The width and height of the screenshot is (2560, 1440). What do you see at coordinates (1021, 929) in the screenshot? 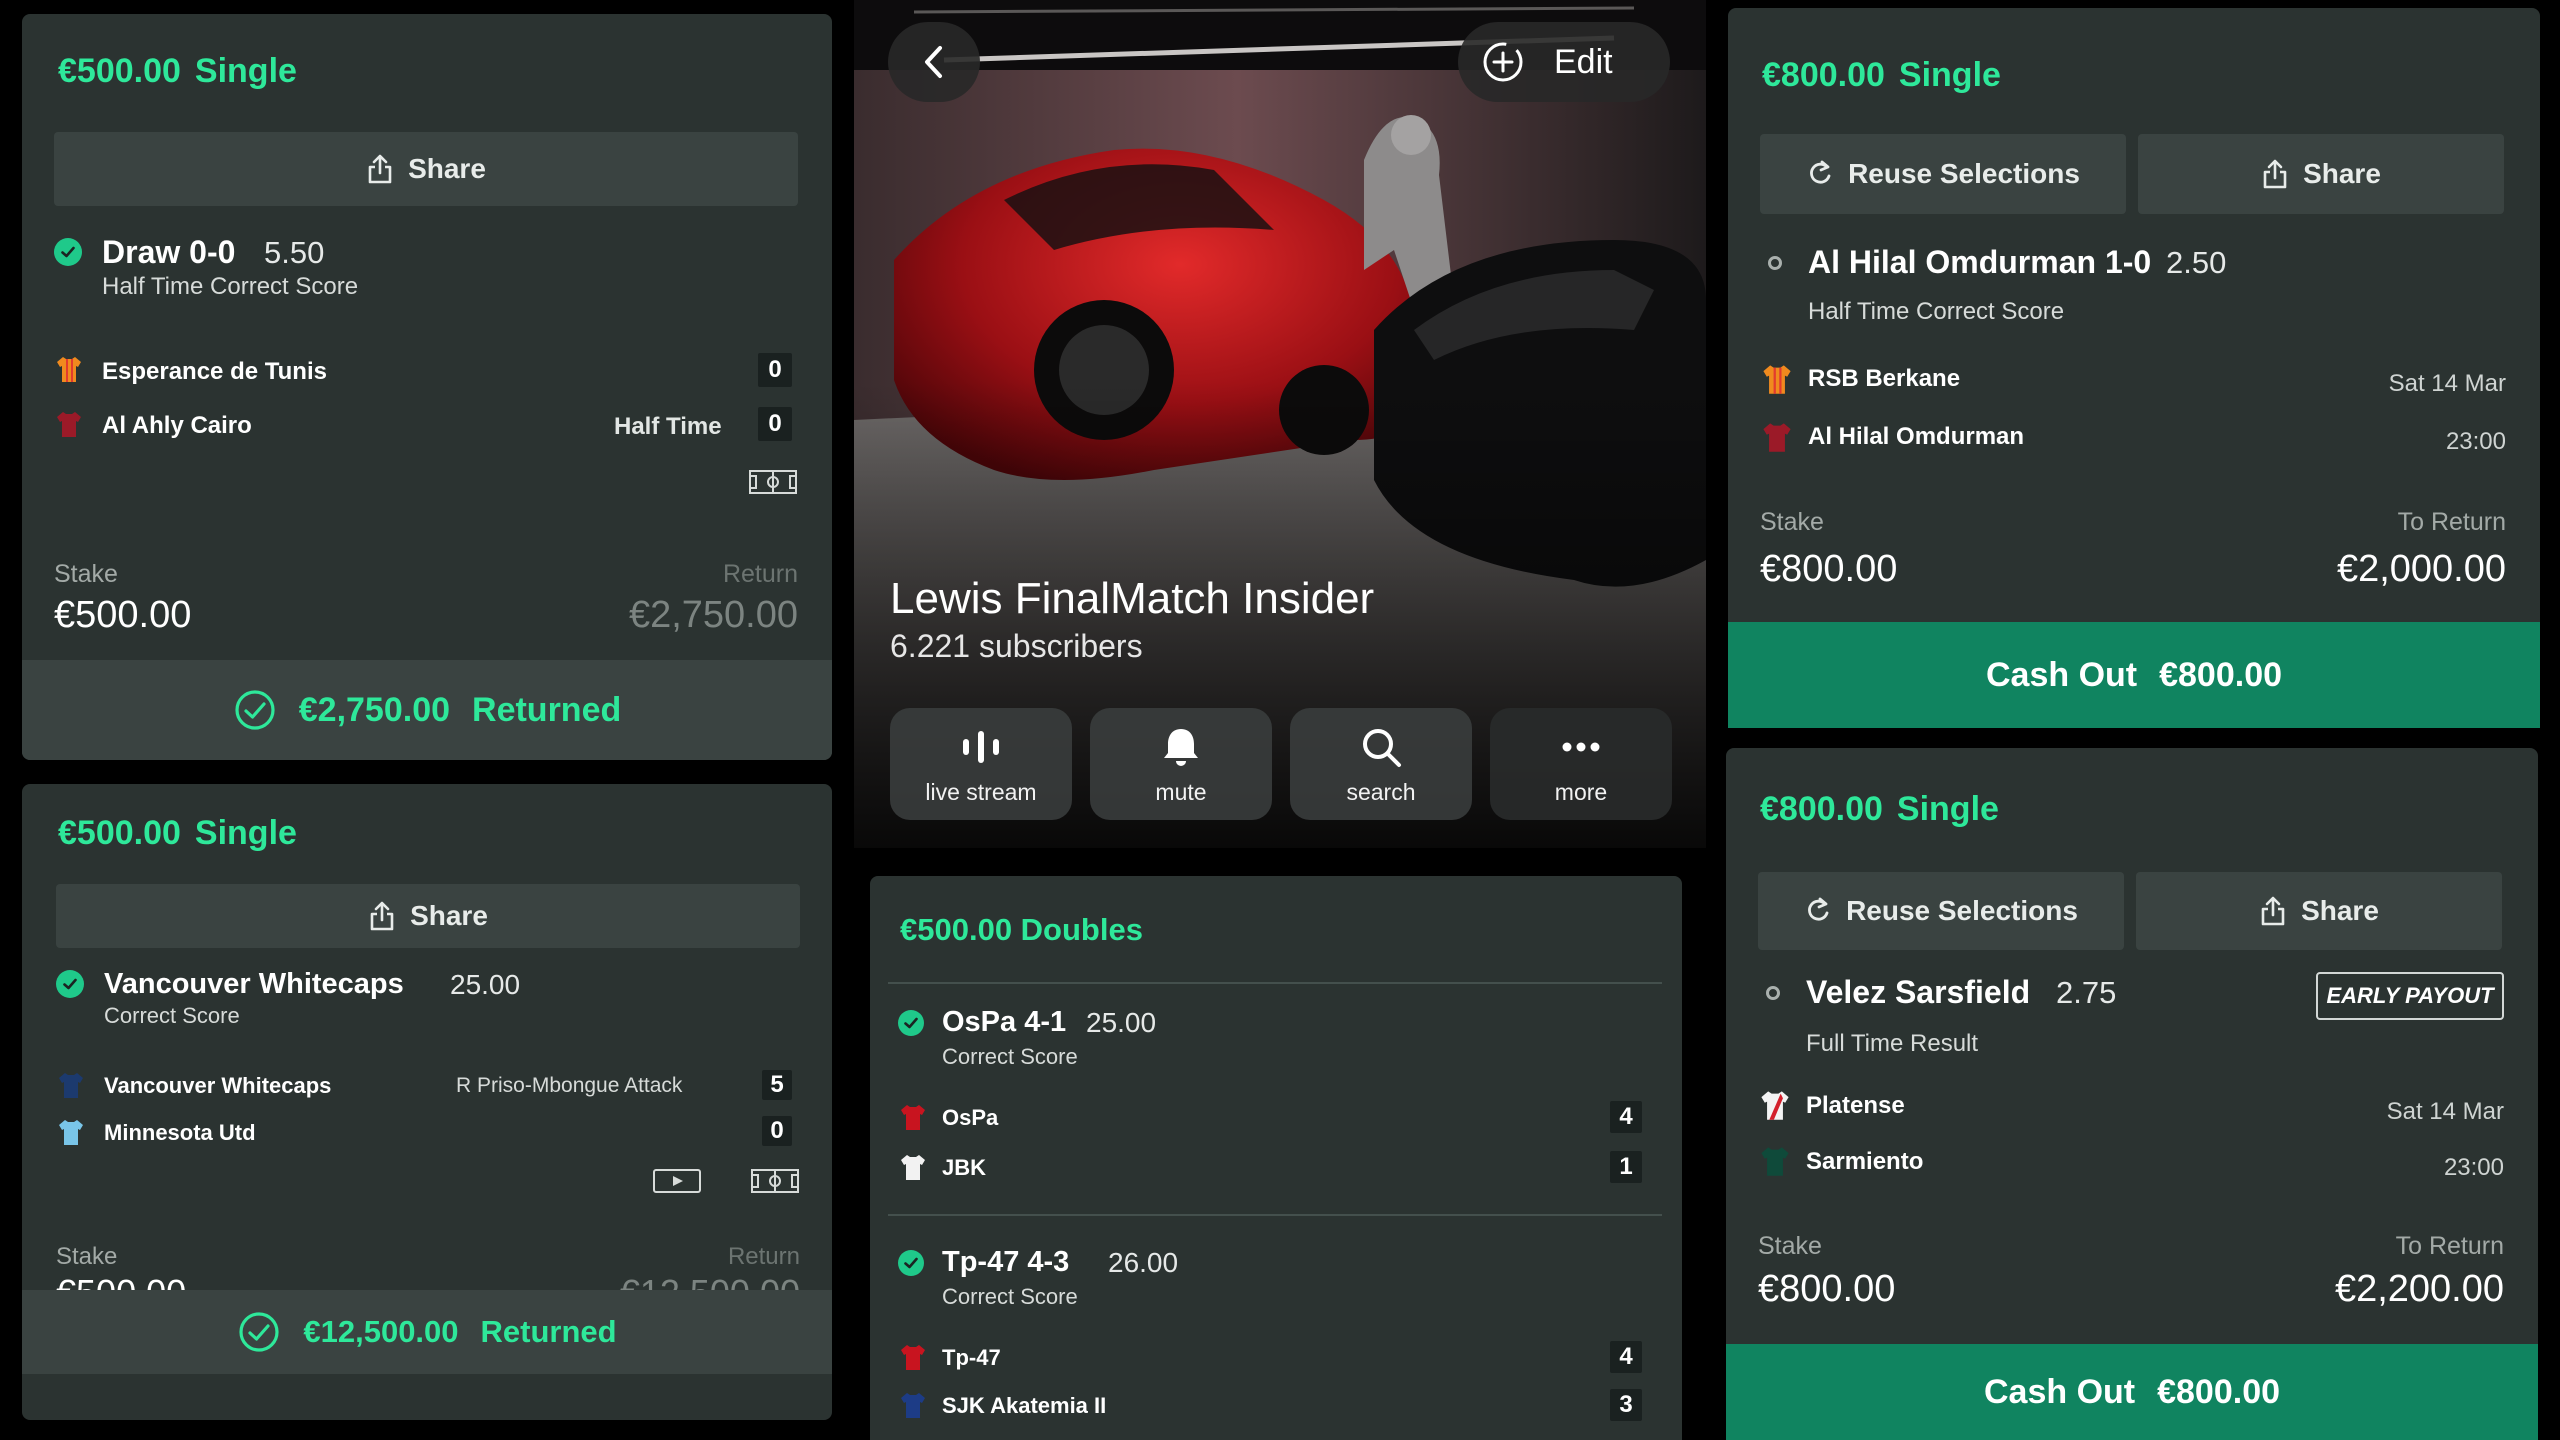
I see `bet-title: €500.00 Doubles` at bounding box center [1021, 929].